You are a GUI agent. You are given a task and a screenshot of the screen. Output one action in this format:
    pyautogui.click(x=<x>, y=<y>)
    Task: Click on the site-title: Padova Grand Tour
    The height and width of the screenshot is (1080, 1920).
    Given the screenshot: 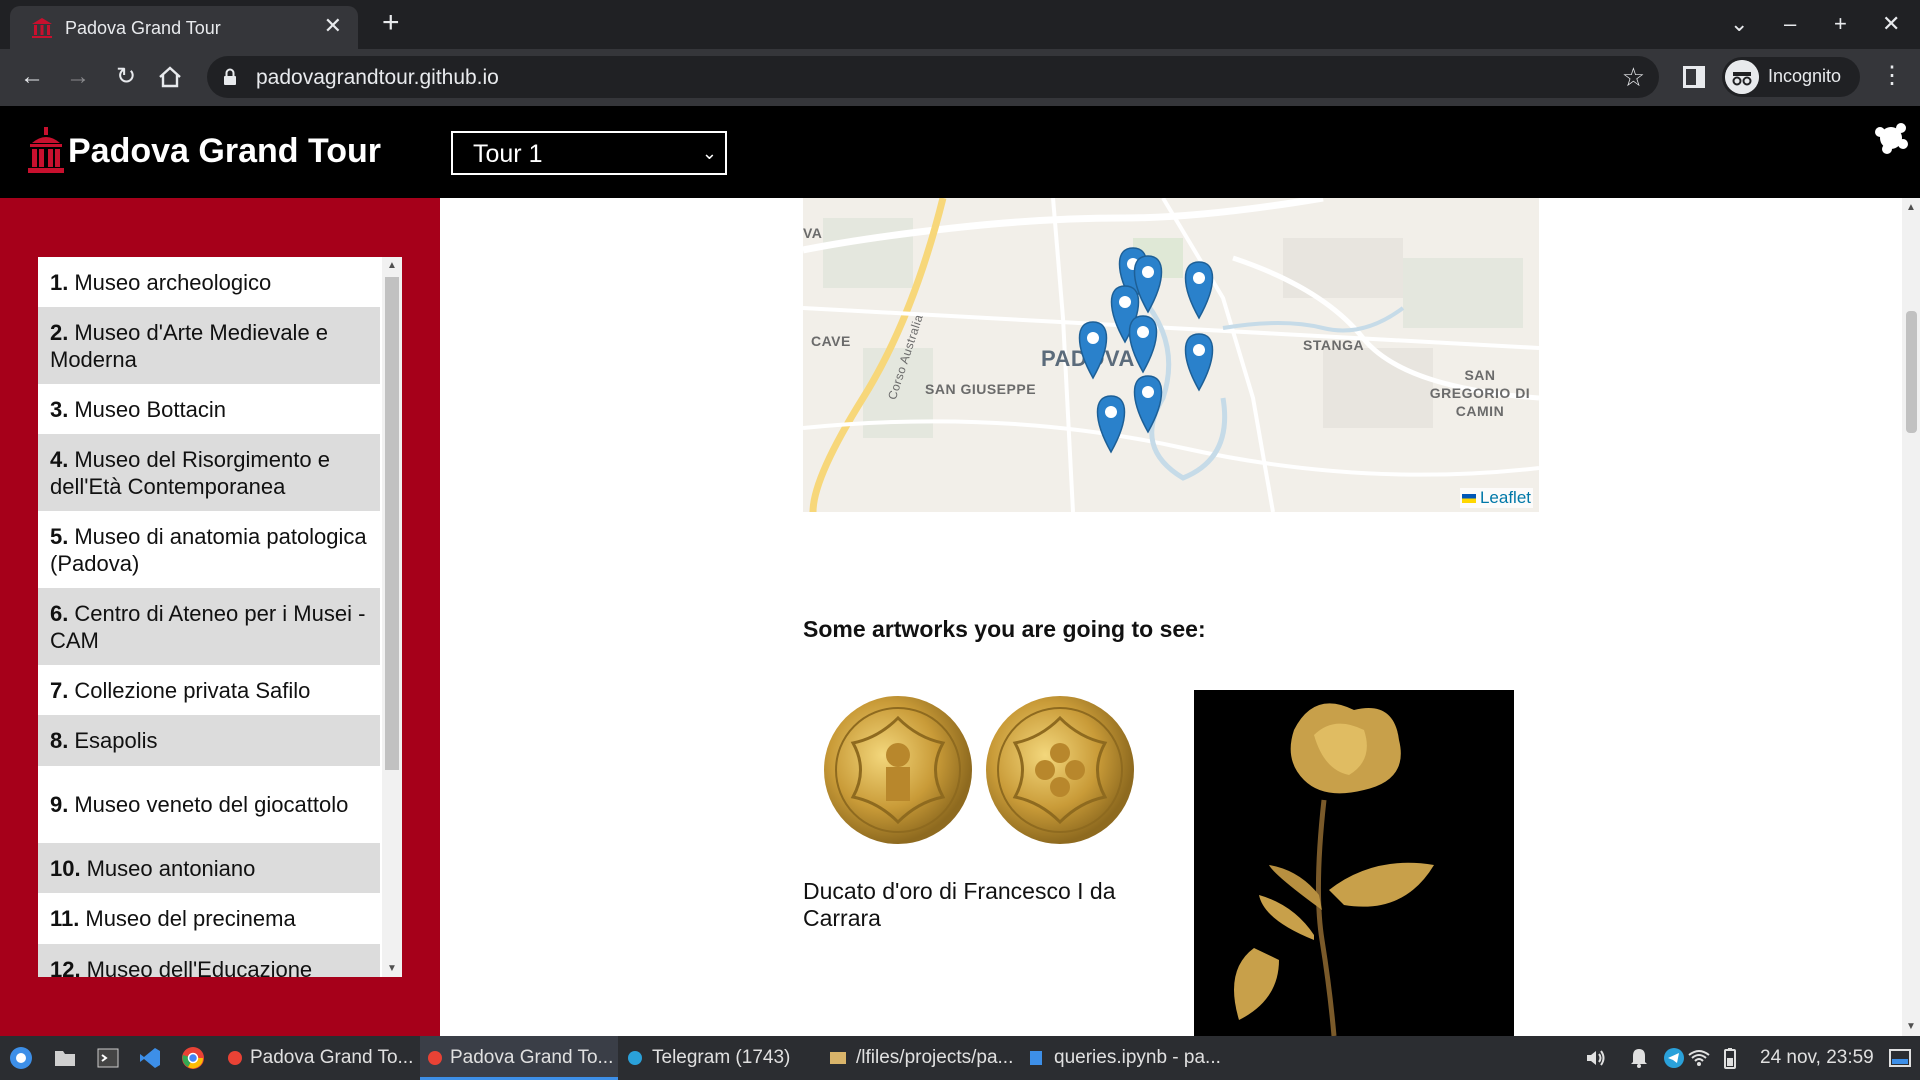 What is the action you would take?
    pyautogui.click(x=224, y=151)
    